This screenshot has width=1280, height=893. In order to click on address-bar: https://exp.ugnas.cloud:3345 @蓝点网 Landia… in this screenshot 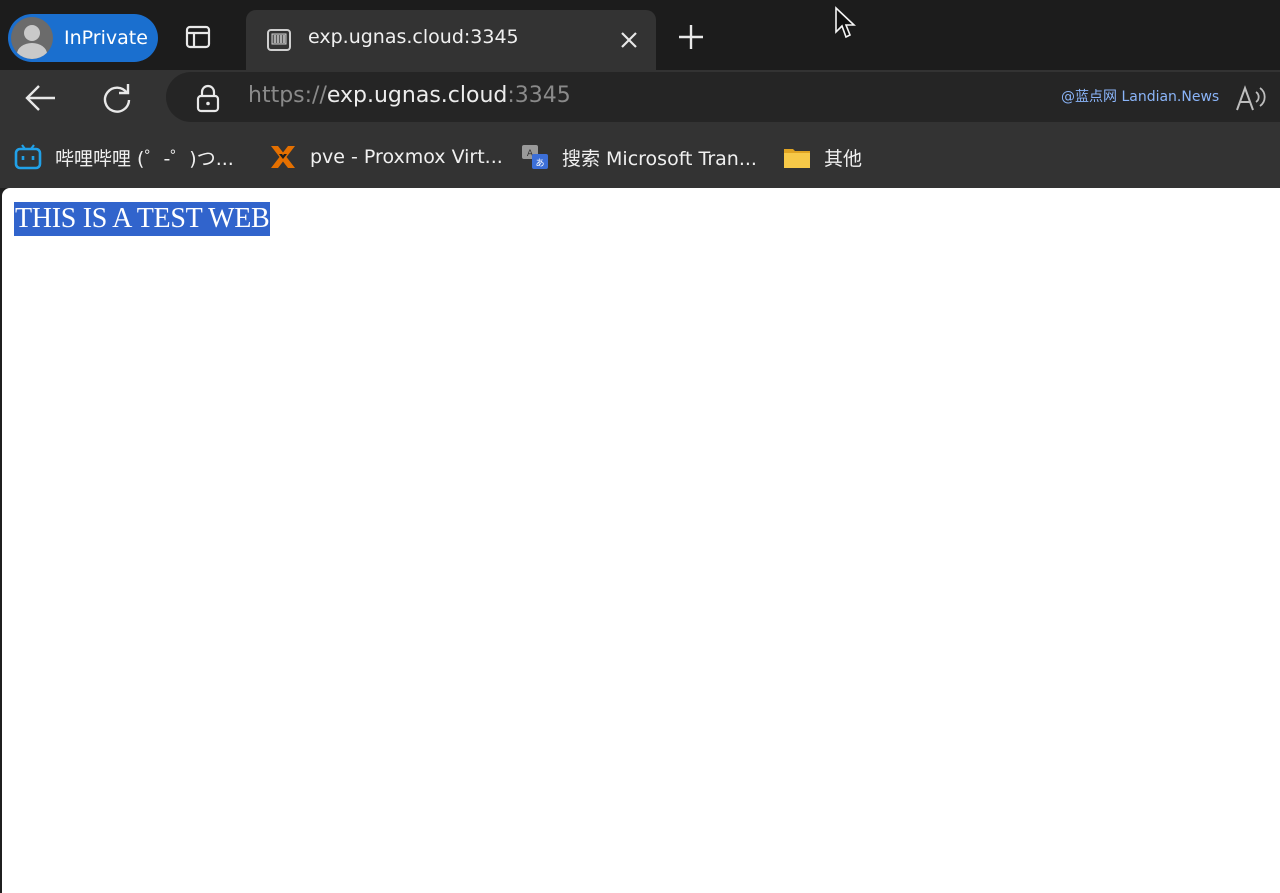, I will do `click(723, 97)`.